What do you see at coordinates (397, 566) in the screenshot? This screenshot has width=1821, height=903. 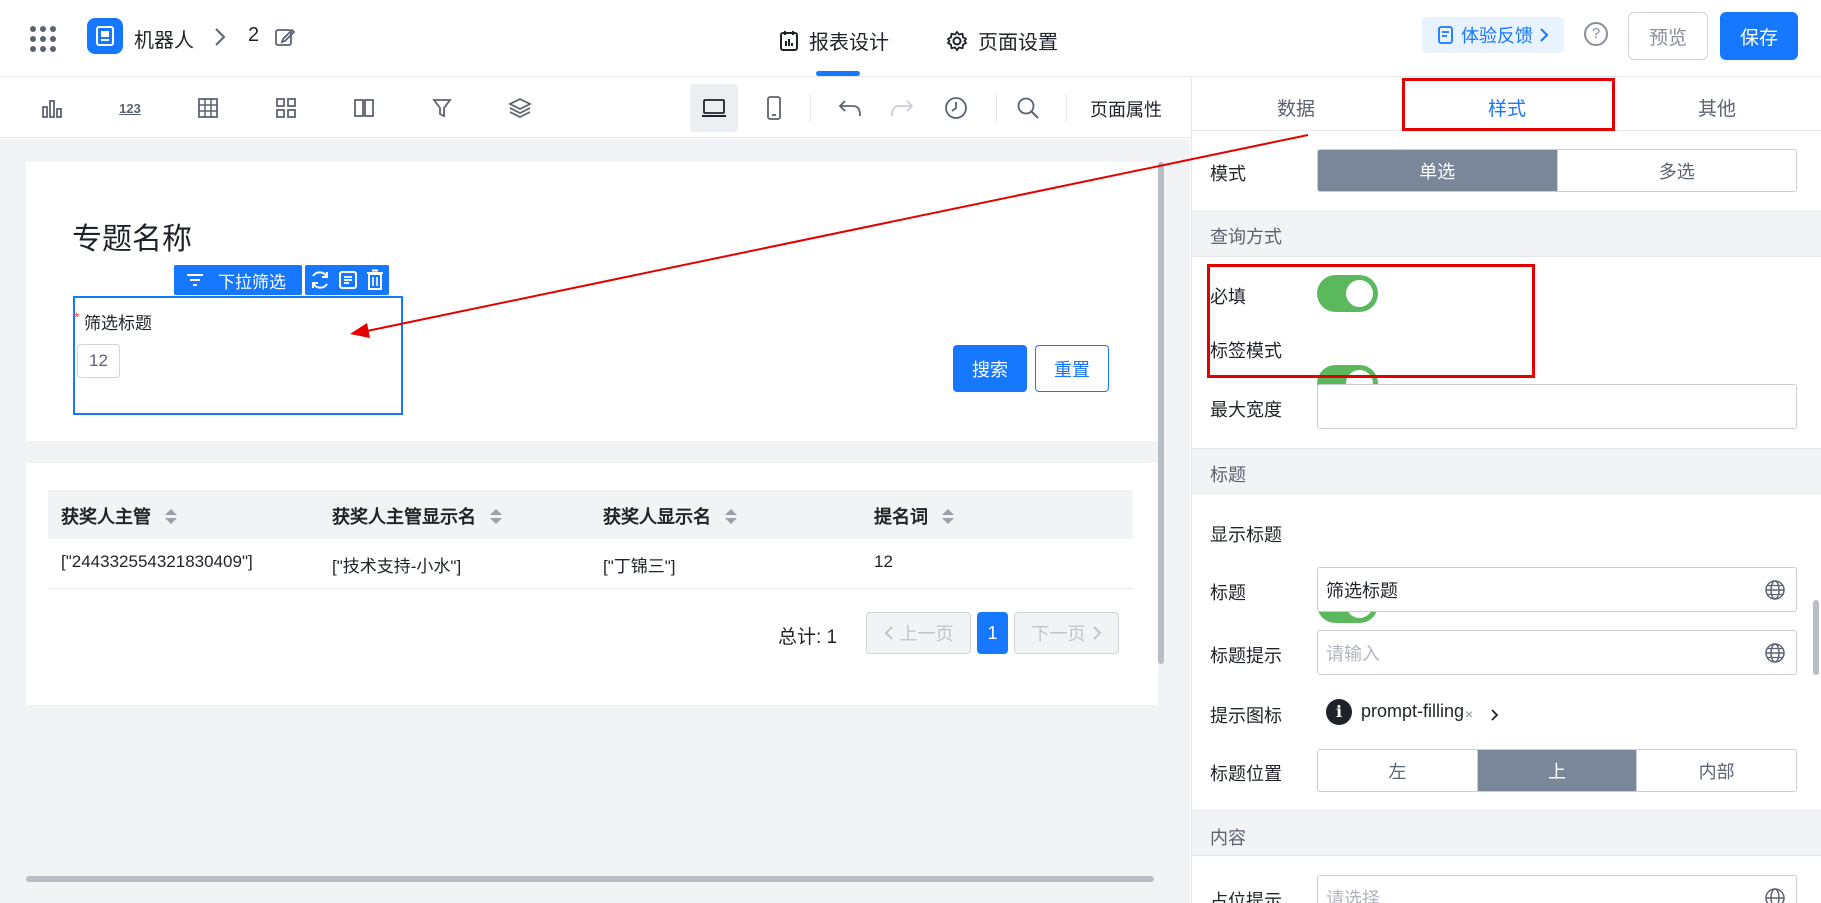 I see `table-cell: ["技术支持-小水"]` at bounding box center [397, 566].